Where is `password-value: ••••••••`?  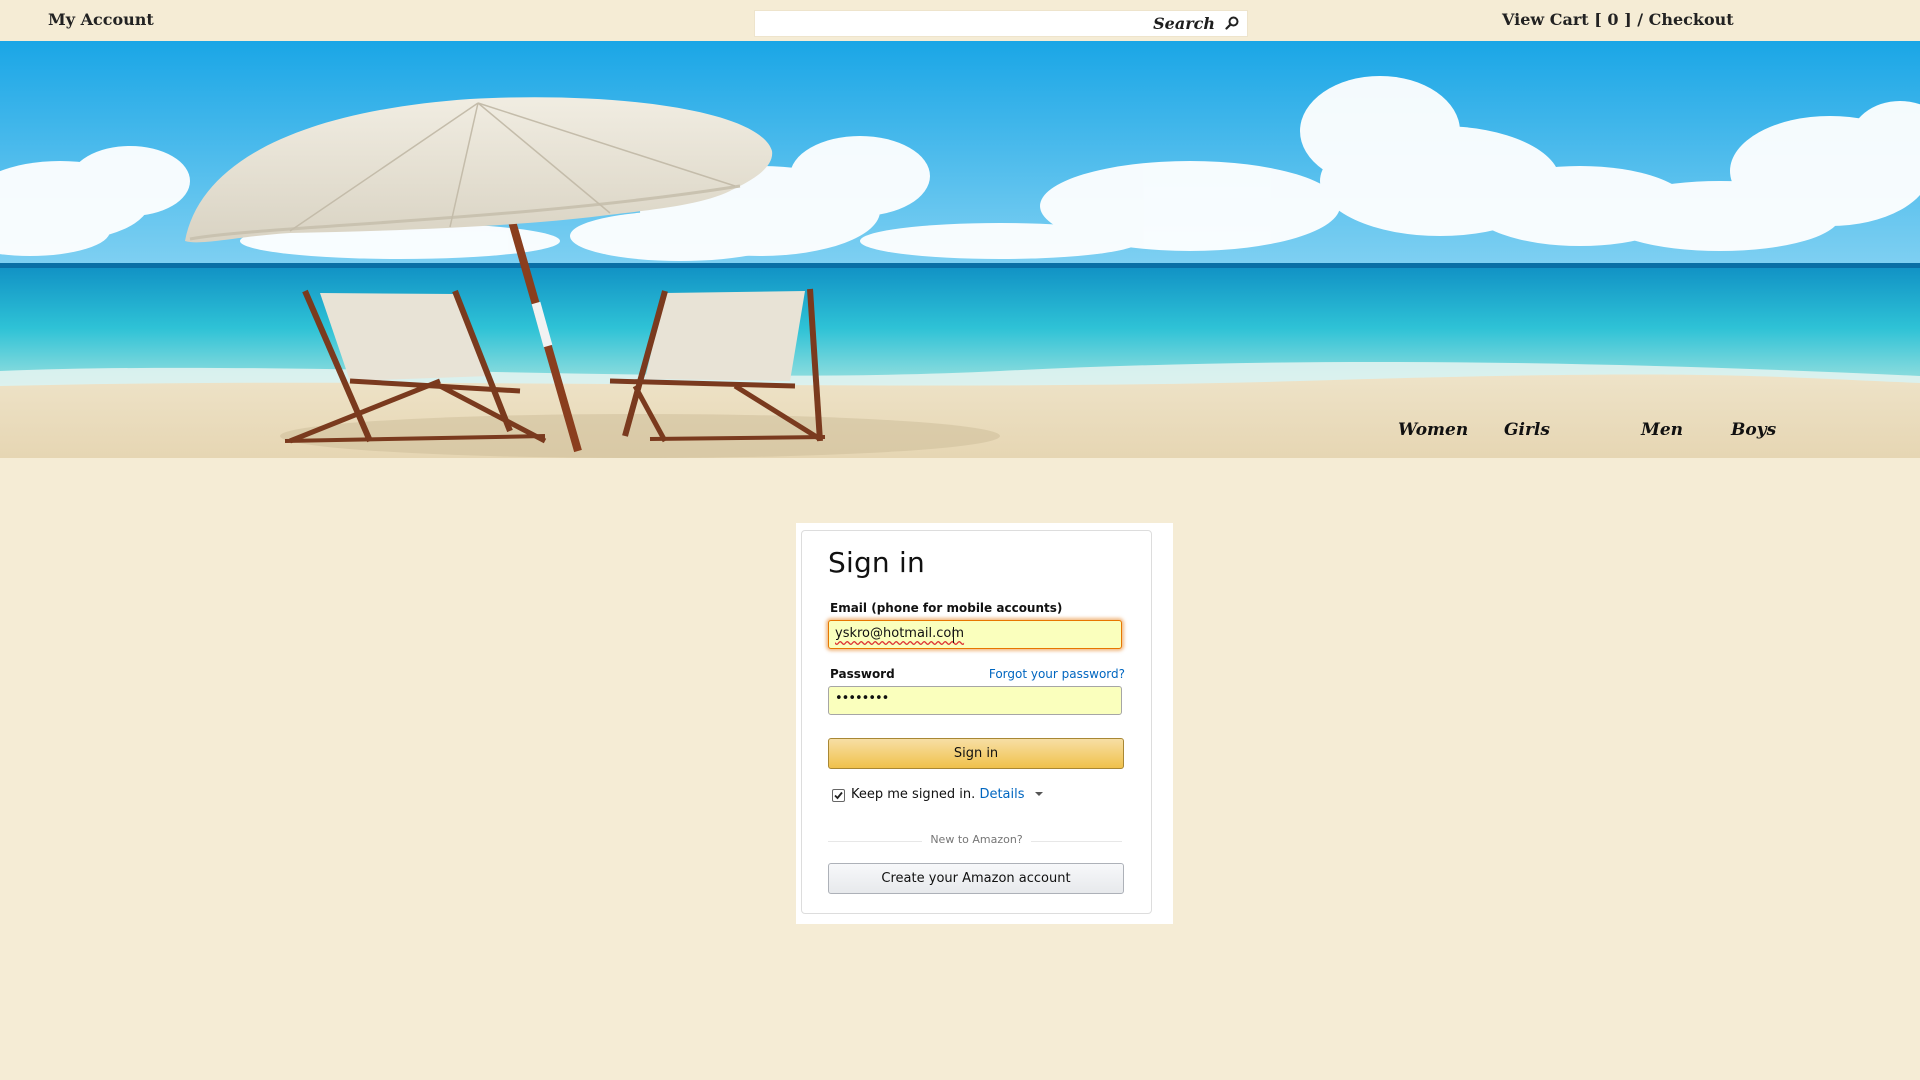 password-value: •••••••• is located at coordinates (862, 698).